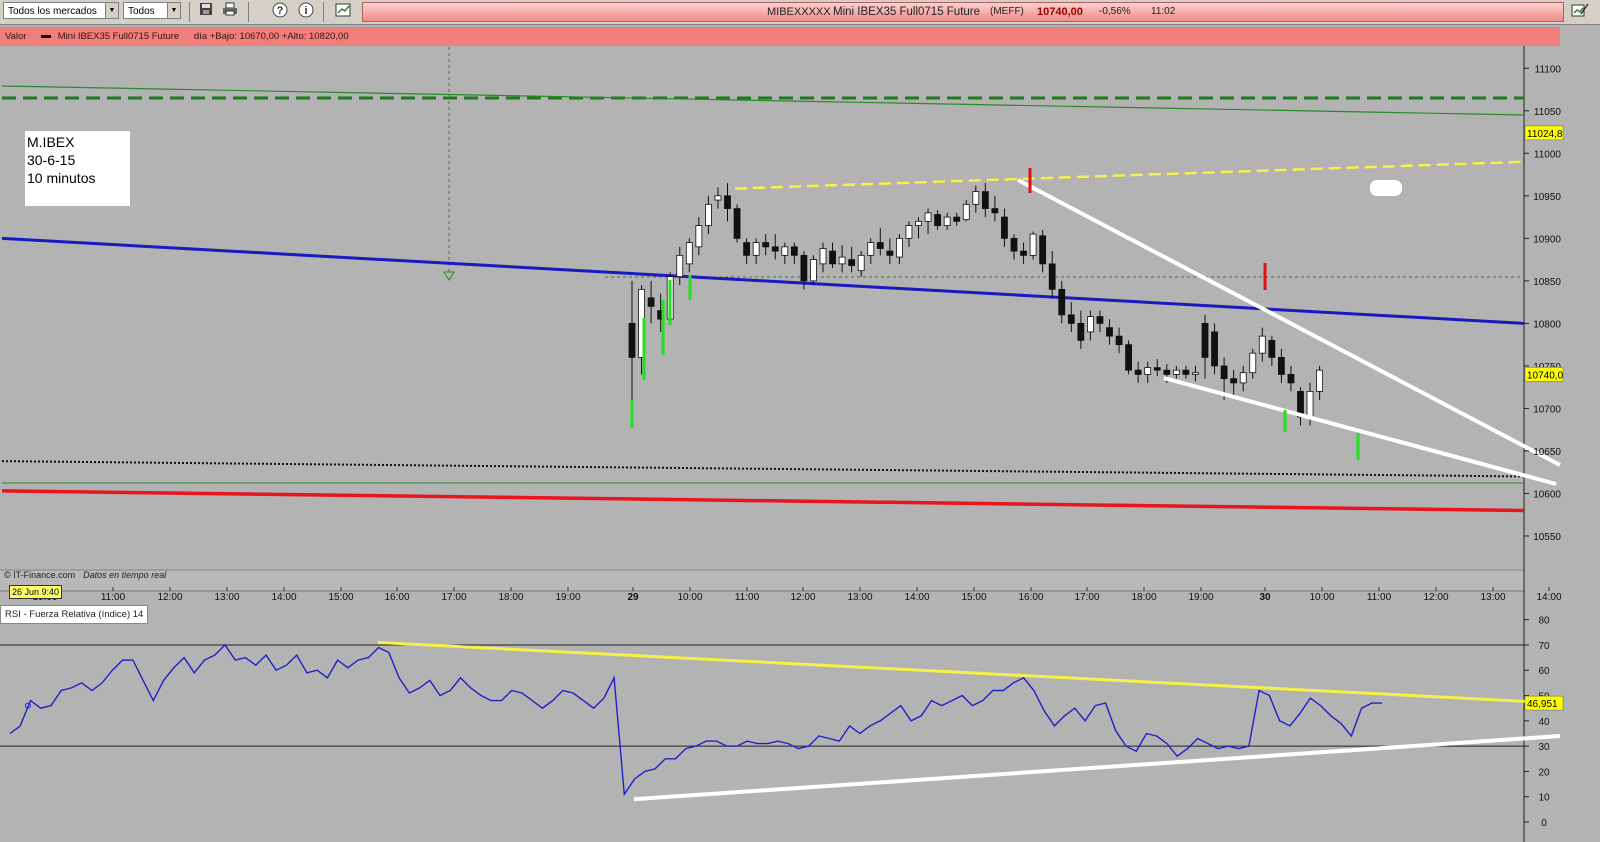 The width and height of the screenshot is (1600, 842). I want to click on rsi-tick-label: 60, so click(1544, 671).